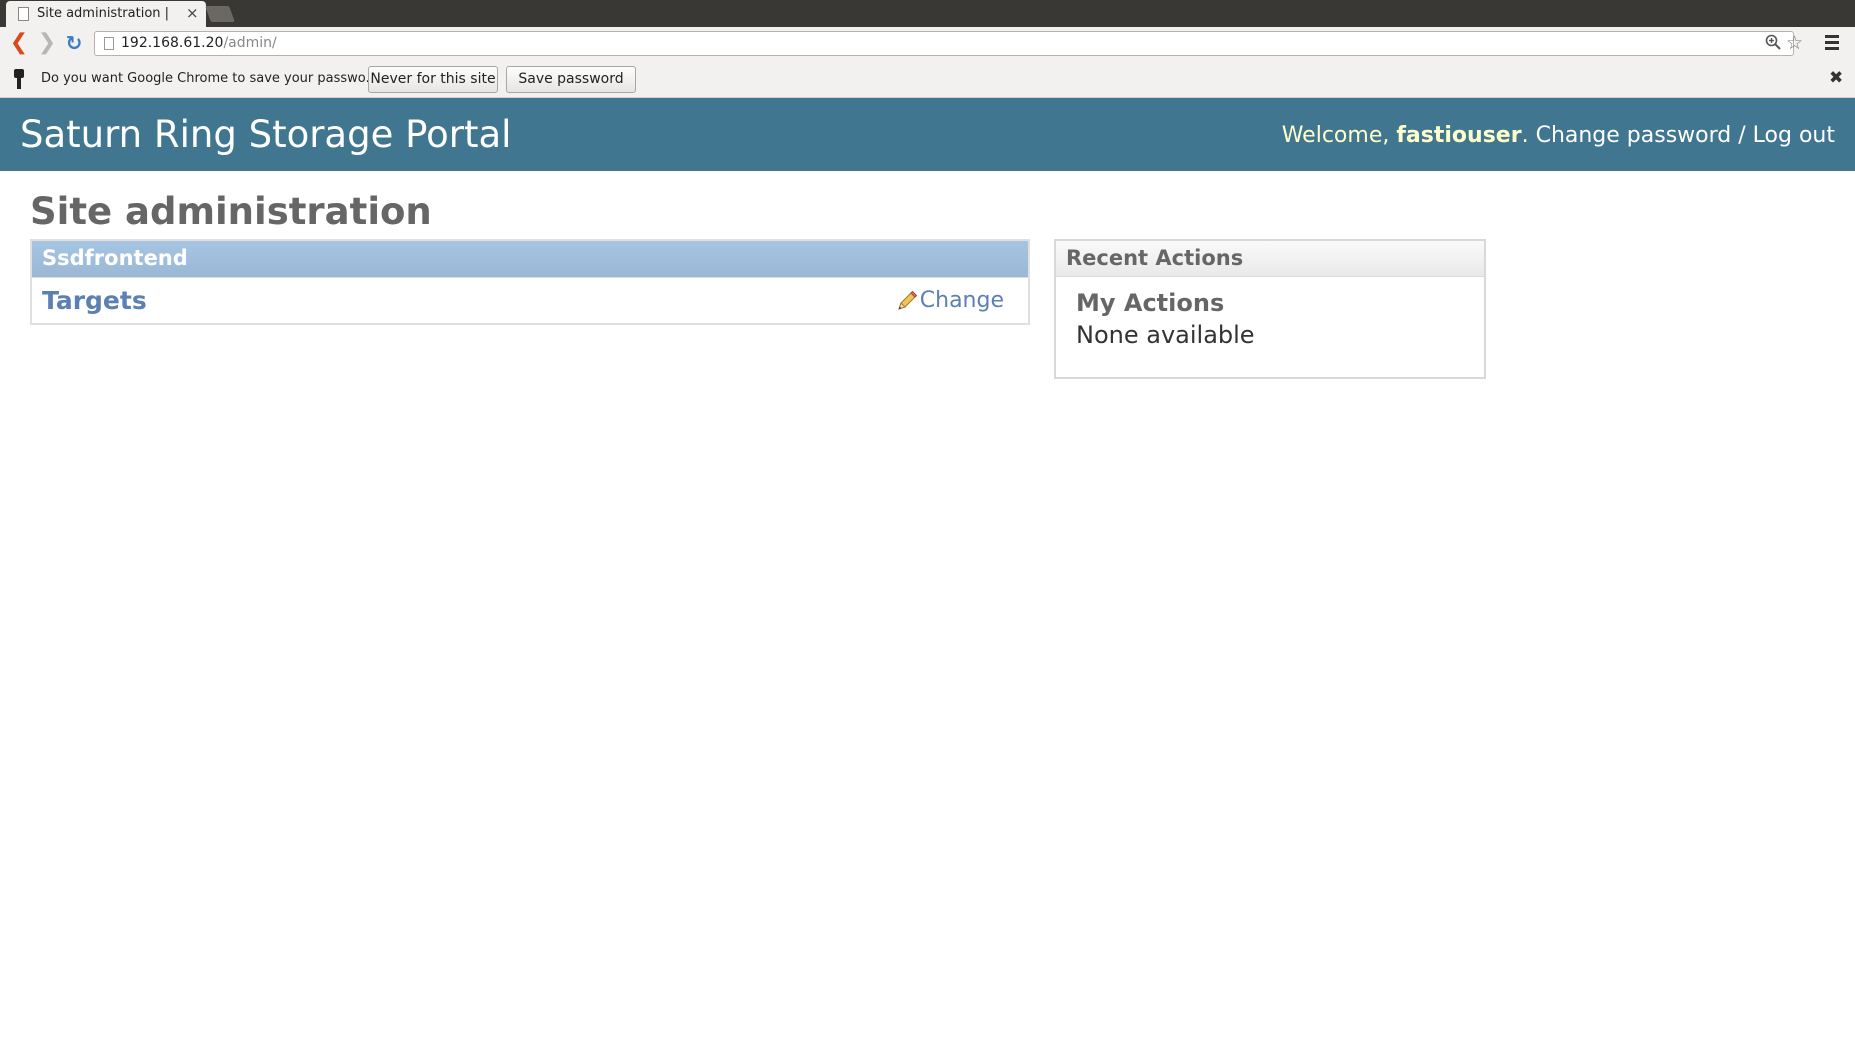 This screenshot has width=1855, height=1056. What do you see at coordinates (1794, 43) in the screenshot?
I see `bookmark-star-icon: ☆` at bounding box center [1794, 43].